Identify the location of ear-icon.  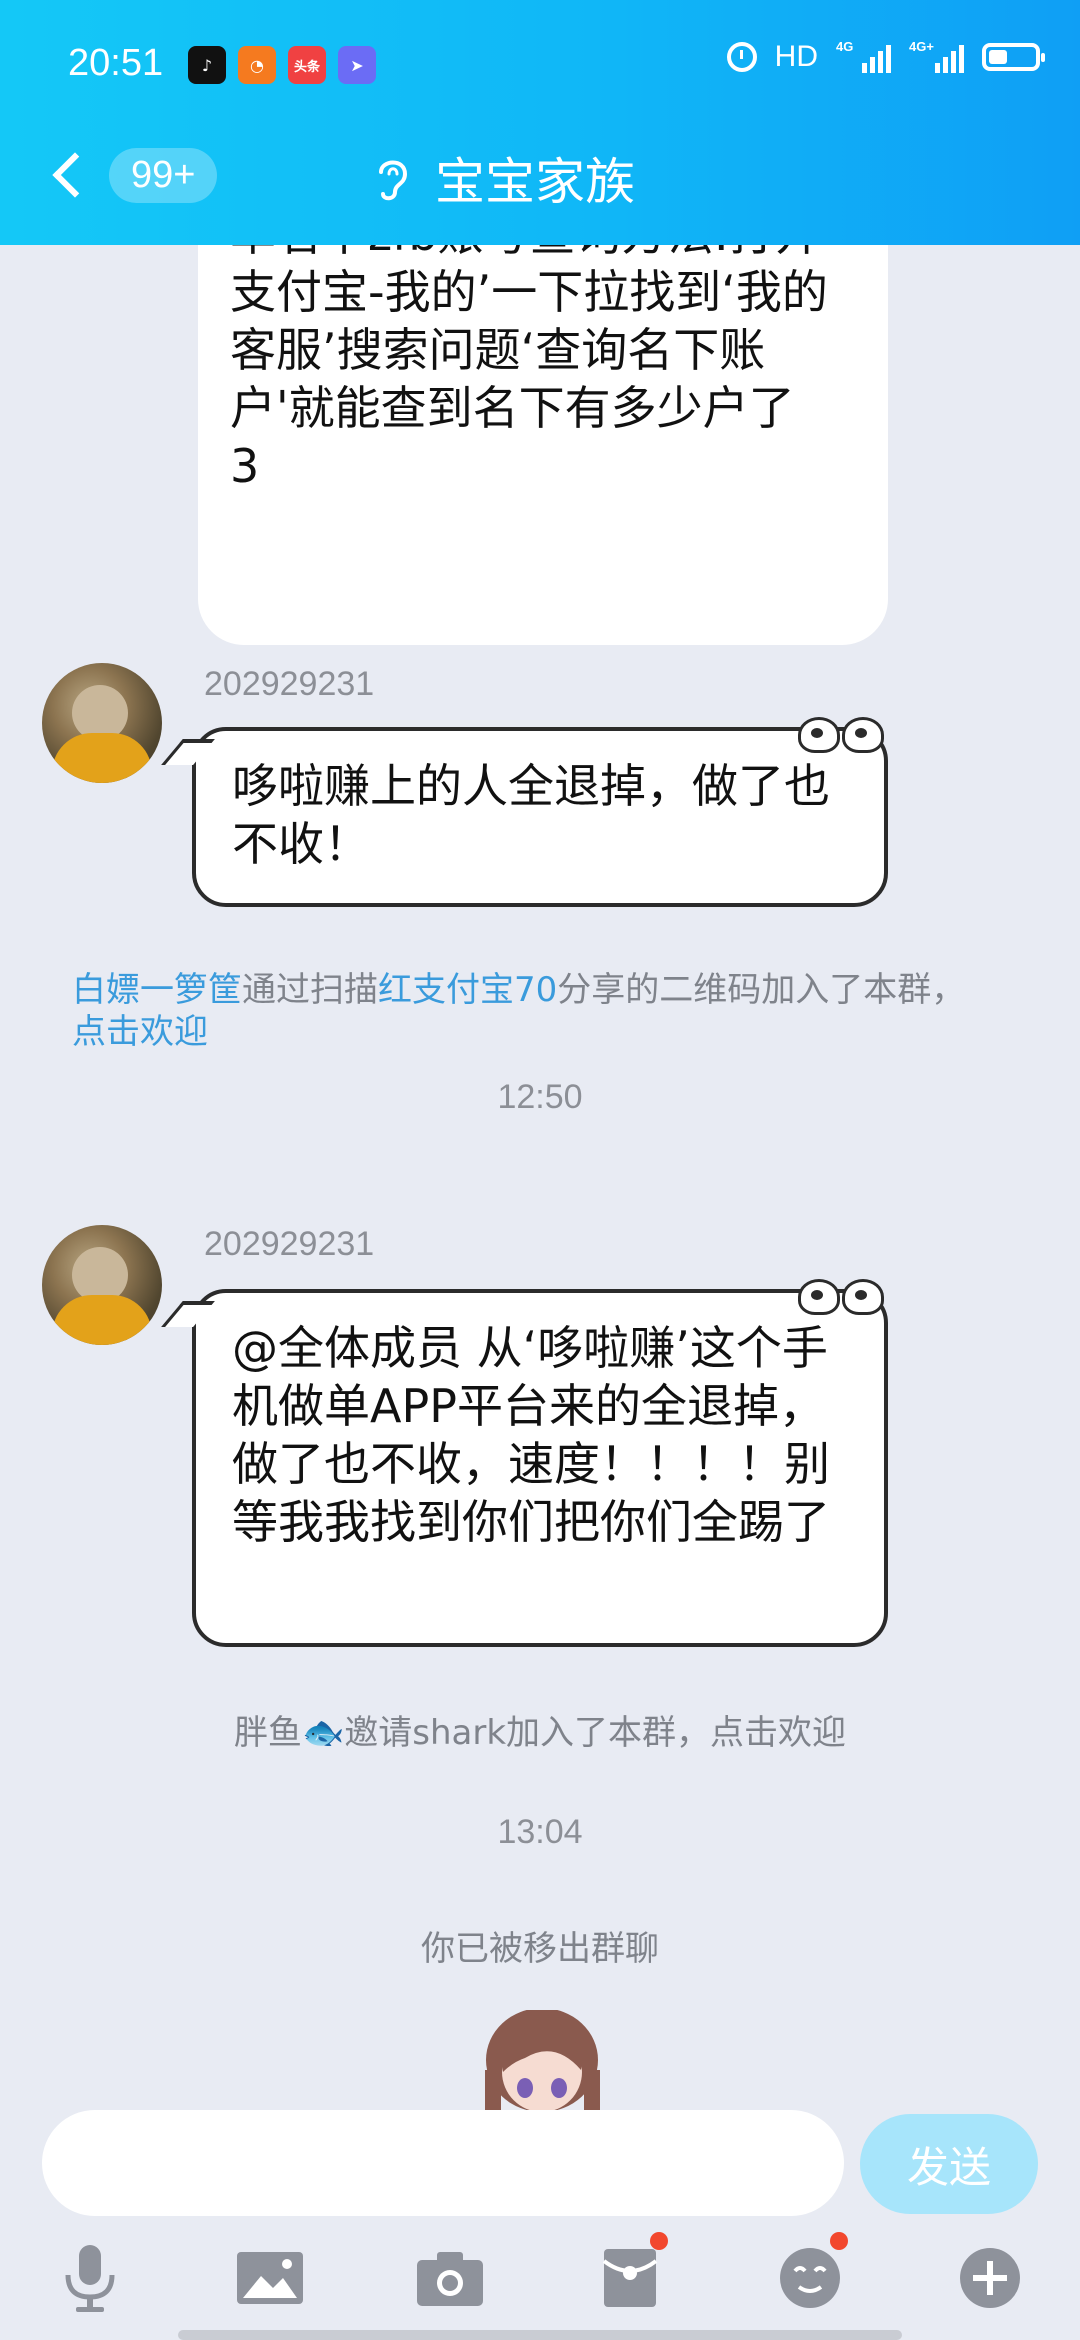
(393, 178).